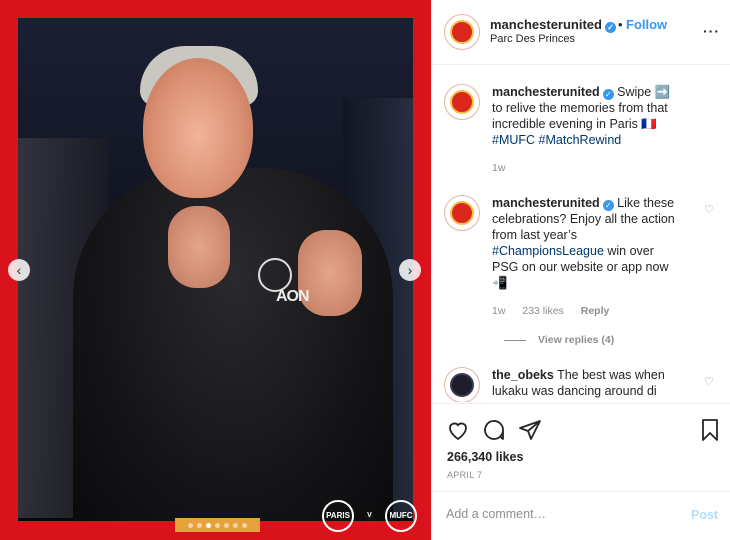 The width and height of the screenshot is (730, 540). I want to click on likes-count: 266,340 likes, so click(485, 457).